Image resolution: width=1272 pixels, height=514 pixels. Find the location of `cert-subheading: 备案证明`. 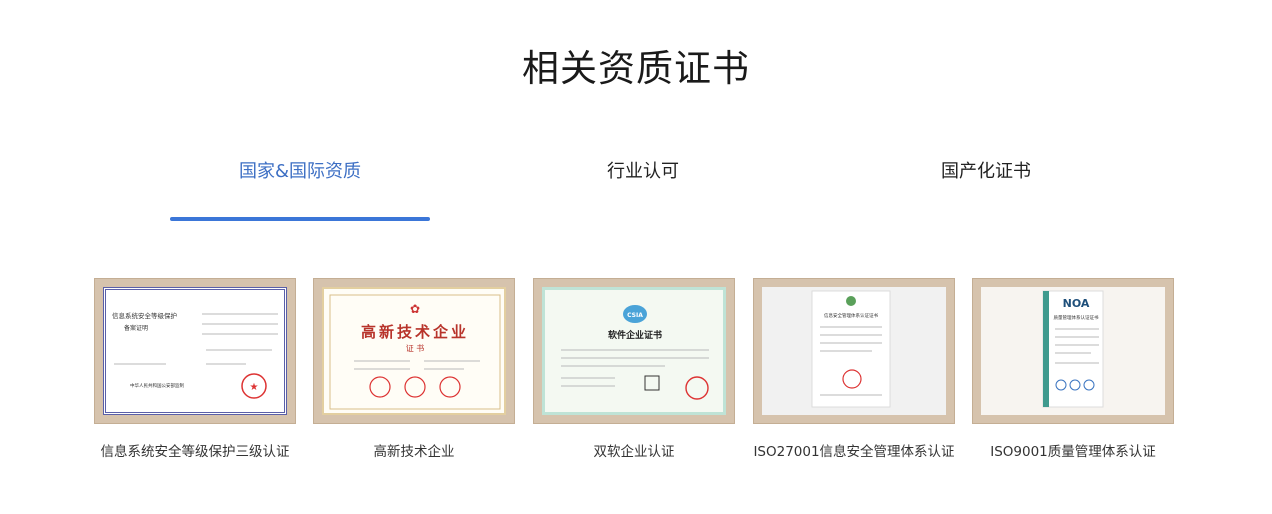

cert-subheading: 备案证明 is located at coordinates (136, 328).